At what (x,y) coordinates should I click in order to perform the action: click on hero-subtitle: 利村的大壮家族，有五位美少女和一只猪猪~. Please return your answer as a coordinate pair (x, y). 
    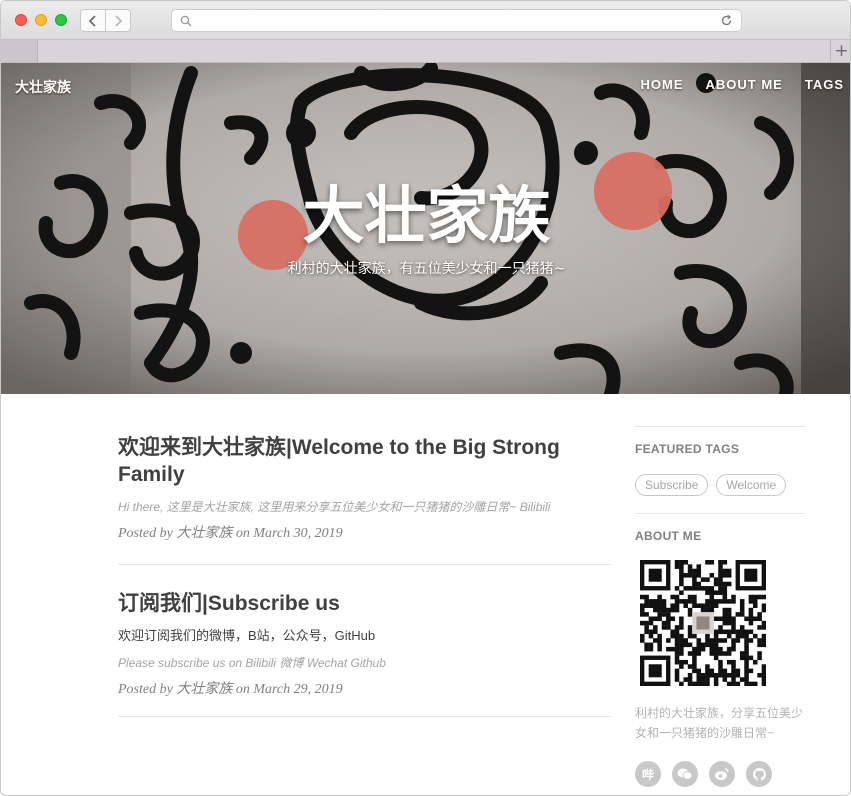
    Looking at the image, I should click on (426, 269).